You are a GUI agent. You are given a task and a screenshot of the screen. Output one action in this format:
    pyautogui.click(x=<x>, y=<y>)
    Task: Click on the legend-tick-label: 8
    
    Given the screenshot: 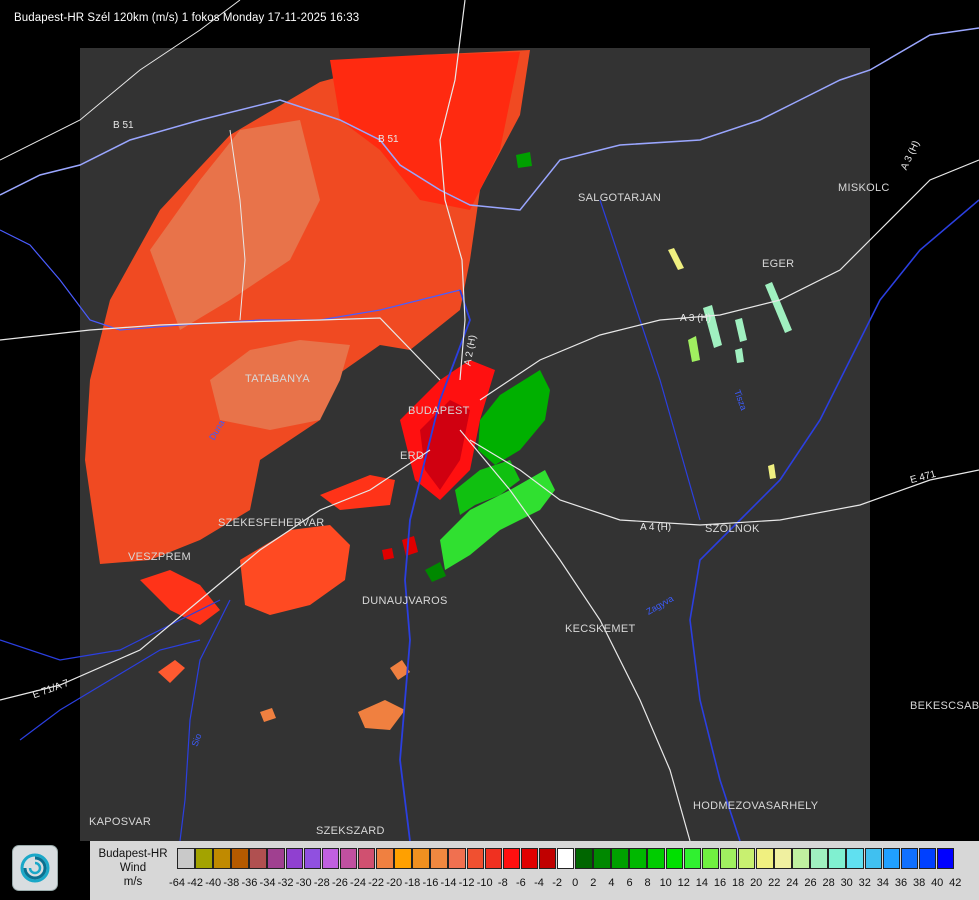 What is the action you would take?
    pyautogui.click(x=647, y=883)
    